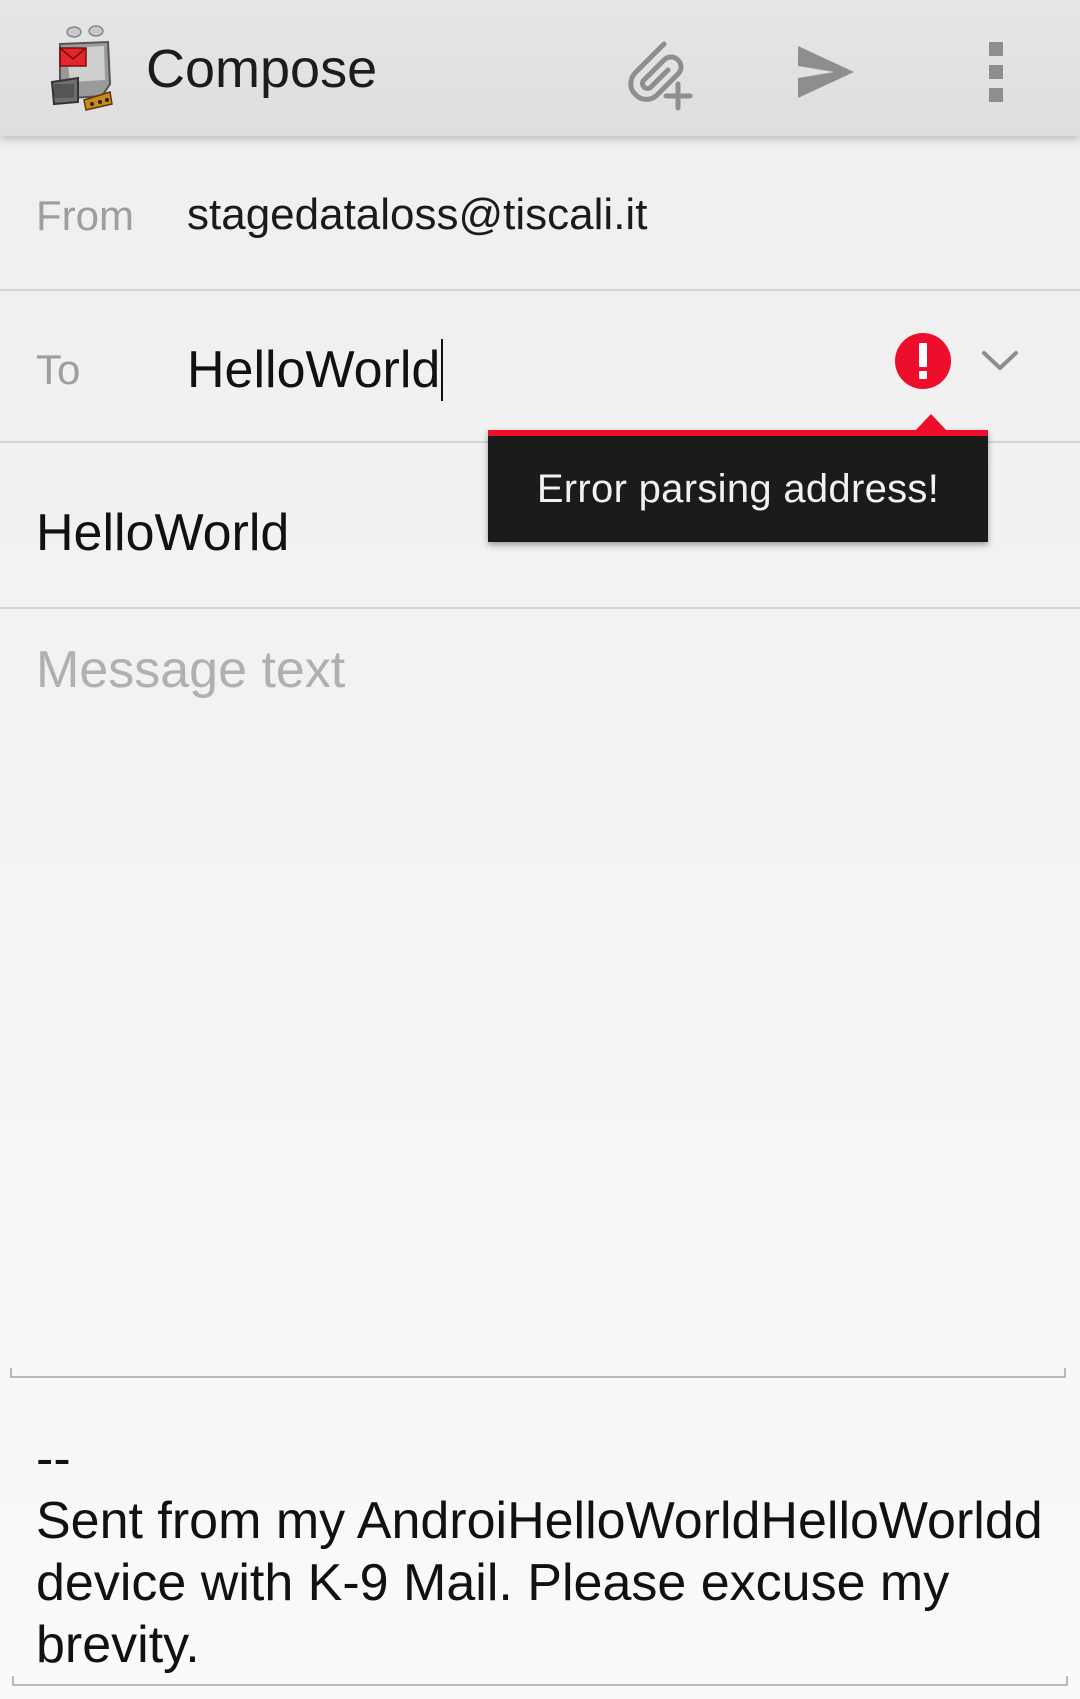 The height and width of the screenshot is (1699, 1080). Describe the element at coordinates (262, 69) in the screenshot. I see `page-title: Compose` at that location.